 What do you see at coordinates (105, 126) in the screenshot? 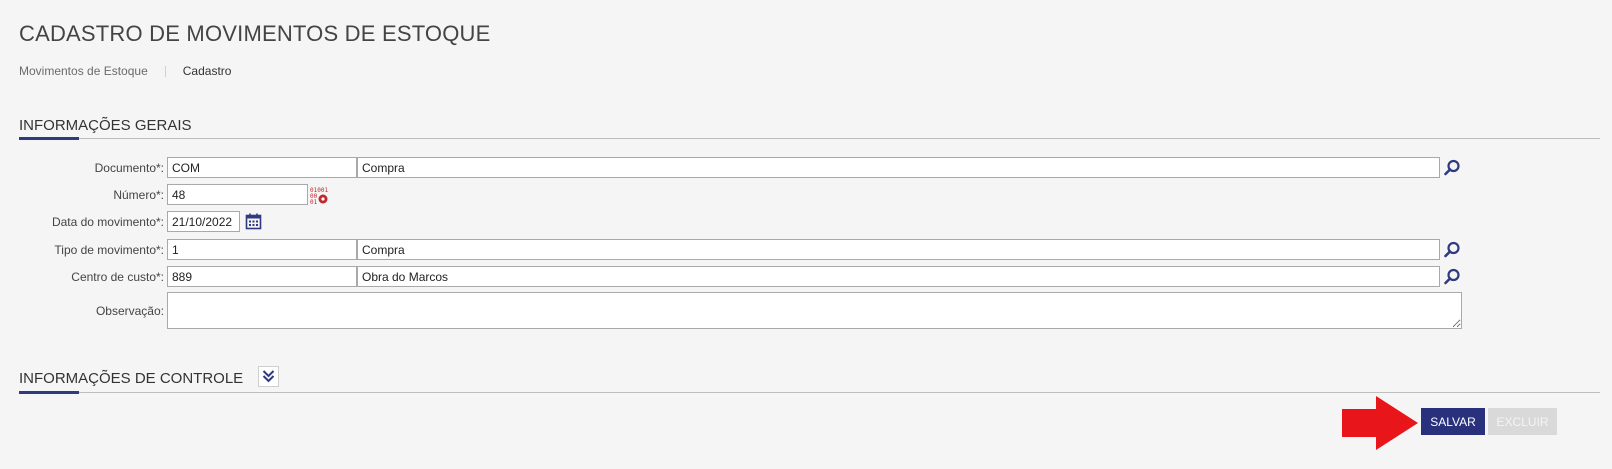
I see `section-general-title: INFORMAÇÕES GERAIS` at bounding box center [105, 126].